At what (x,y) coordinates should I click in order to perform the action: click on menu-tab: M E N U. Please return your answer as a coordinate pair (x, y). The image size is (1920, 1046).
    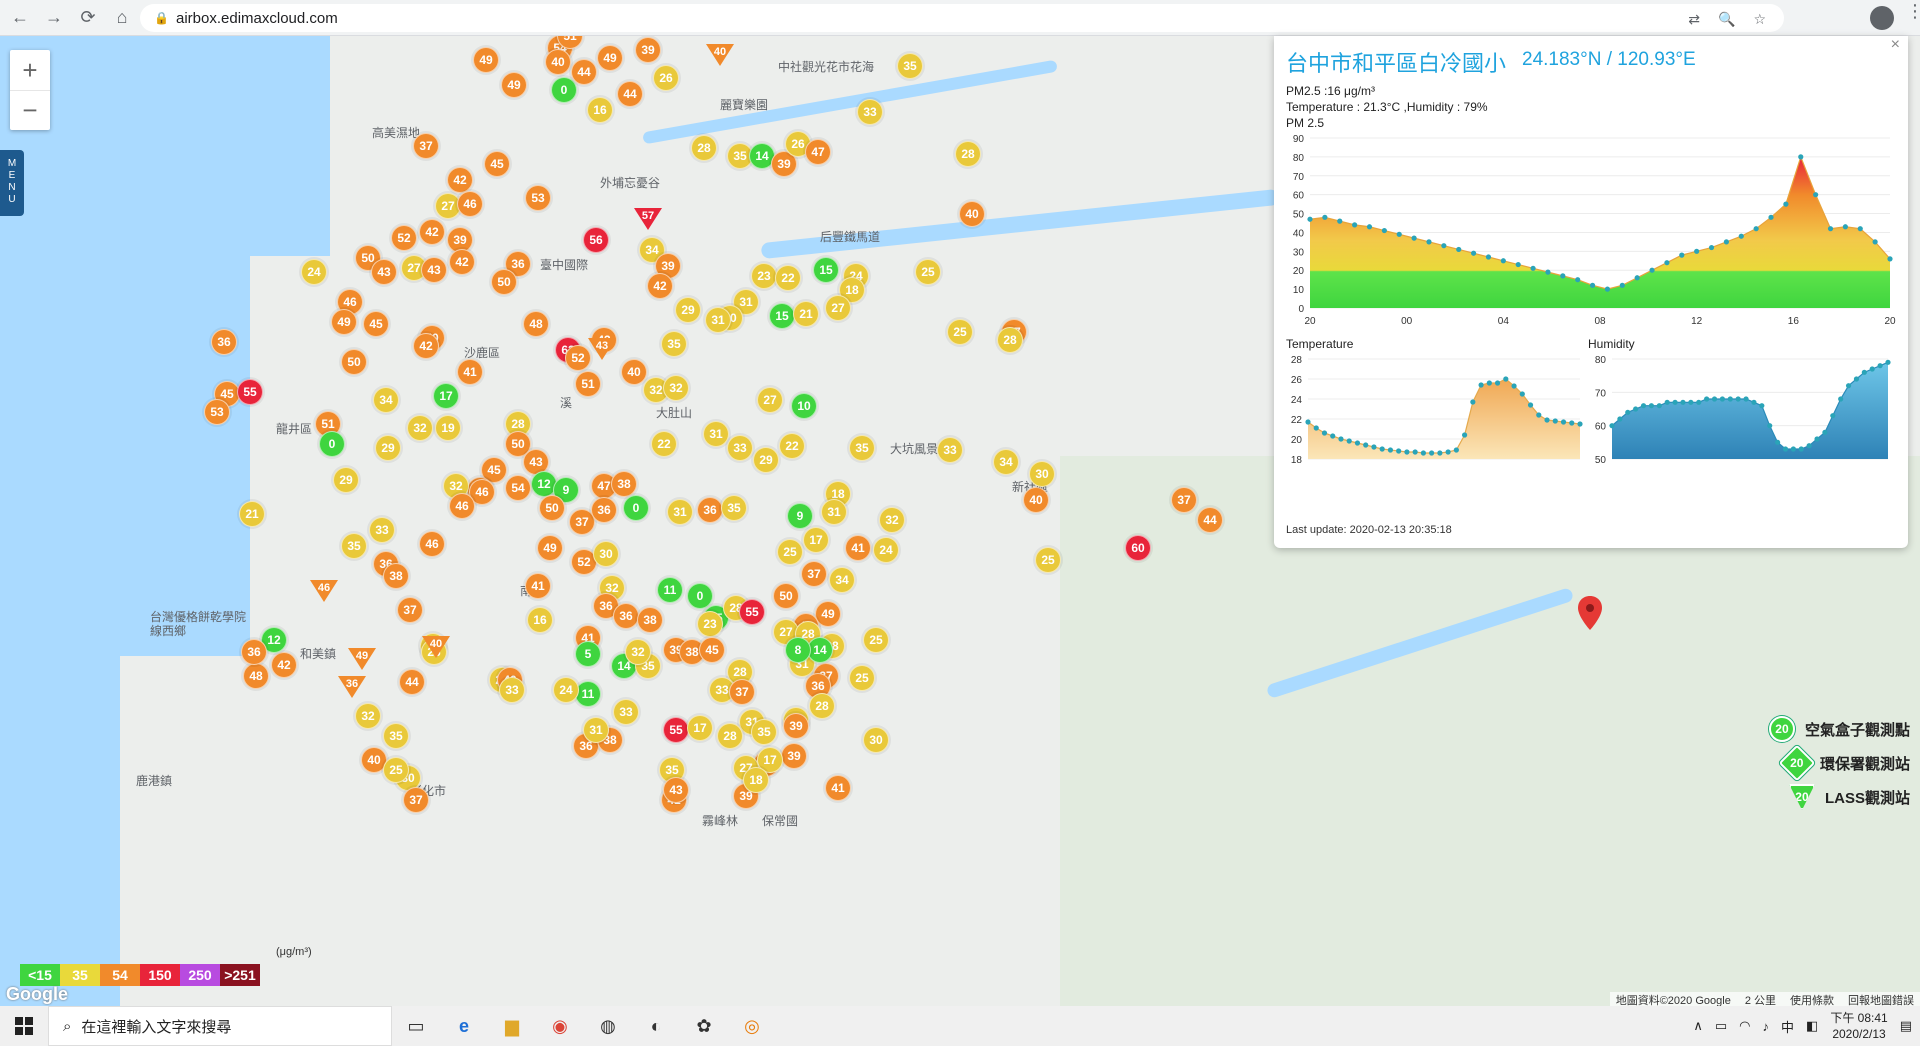
    Looking at the image, I should click on (12, 183).